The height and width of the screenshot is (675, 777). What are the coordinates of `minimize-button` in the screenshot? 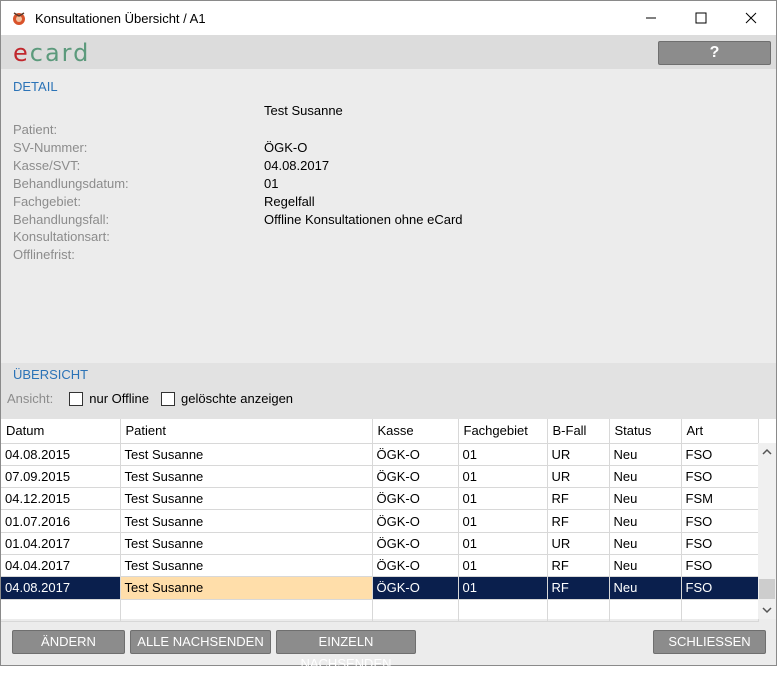 It's located at (651, 18).